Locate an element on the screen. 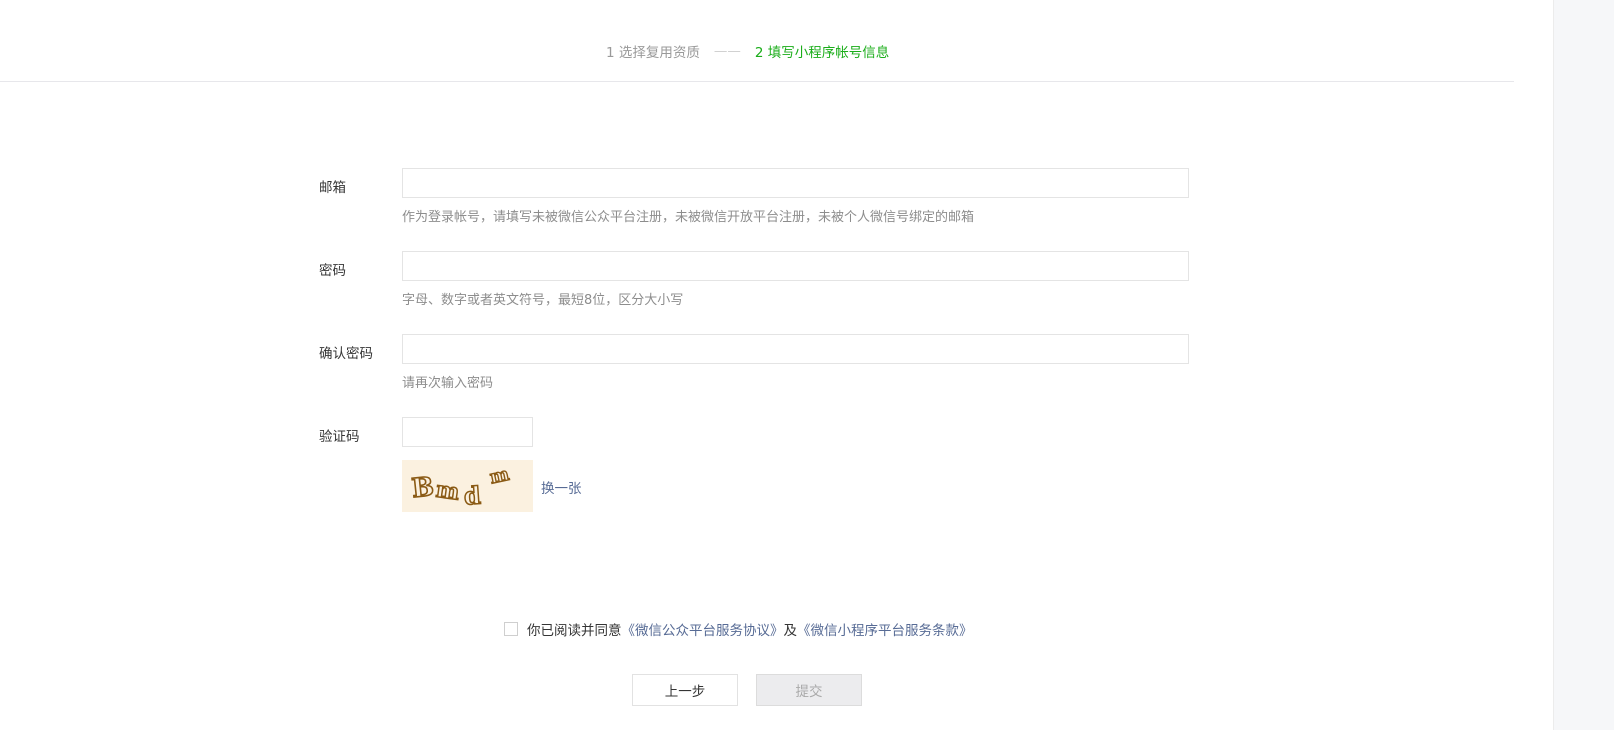 This screenshot has width=1614, height=730. password-label: 密码 is located at coordinates (332, 271).